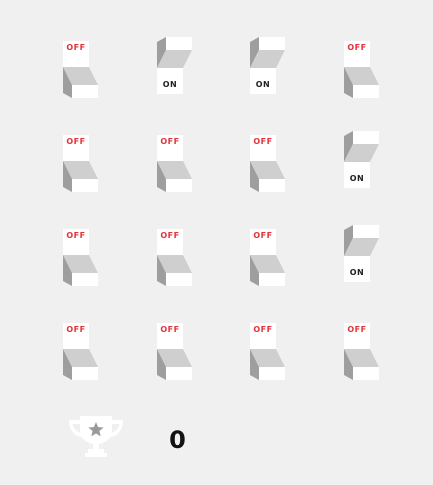 This screenshot has height=485, width=433. Describe the element at coordinates (83, 68) in the screenshot. I see `toggle-switch-r1-c1: OFF` at that location.